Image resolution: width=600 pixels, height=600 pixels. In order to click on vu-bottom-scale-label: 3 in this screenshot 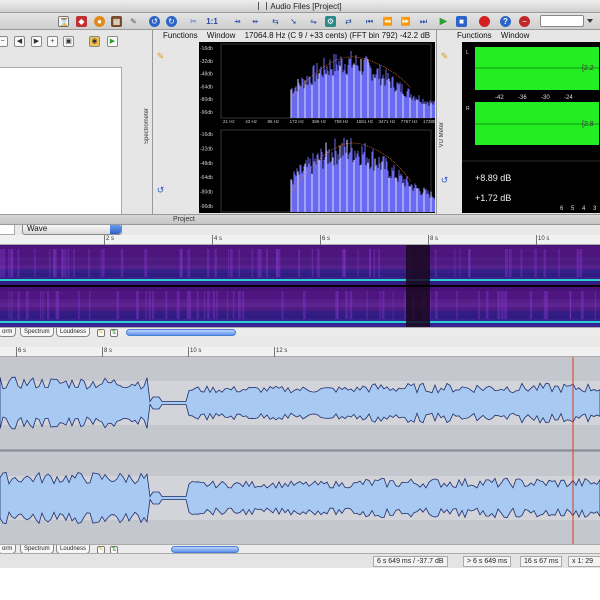, I will do `click(595, 209)`.